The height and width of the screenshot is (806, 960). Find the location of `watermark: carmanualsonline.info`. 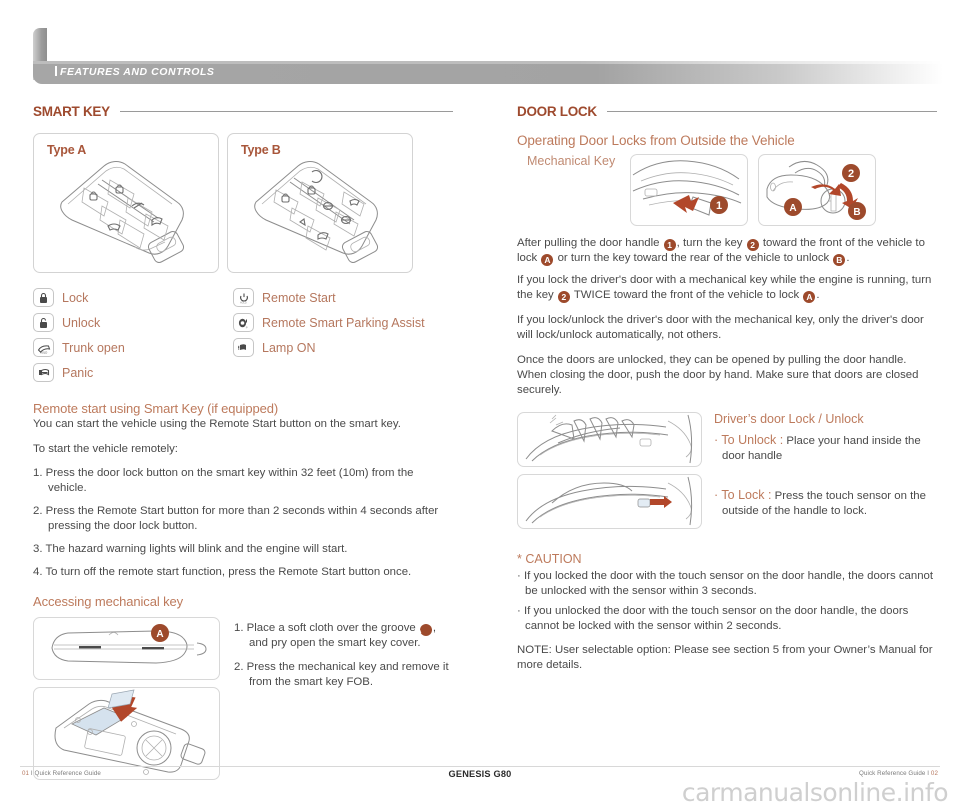

watermark: carmanualsonline.info is located at coordinates (815, 792).